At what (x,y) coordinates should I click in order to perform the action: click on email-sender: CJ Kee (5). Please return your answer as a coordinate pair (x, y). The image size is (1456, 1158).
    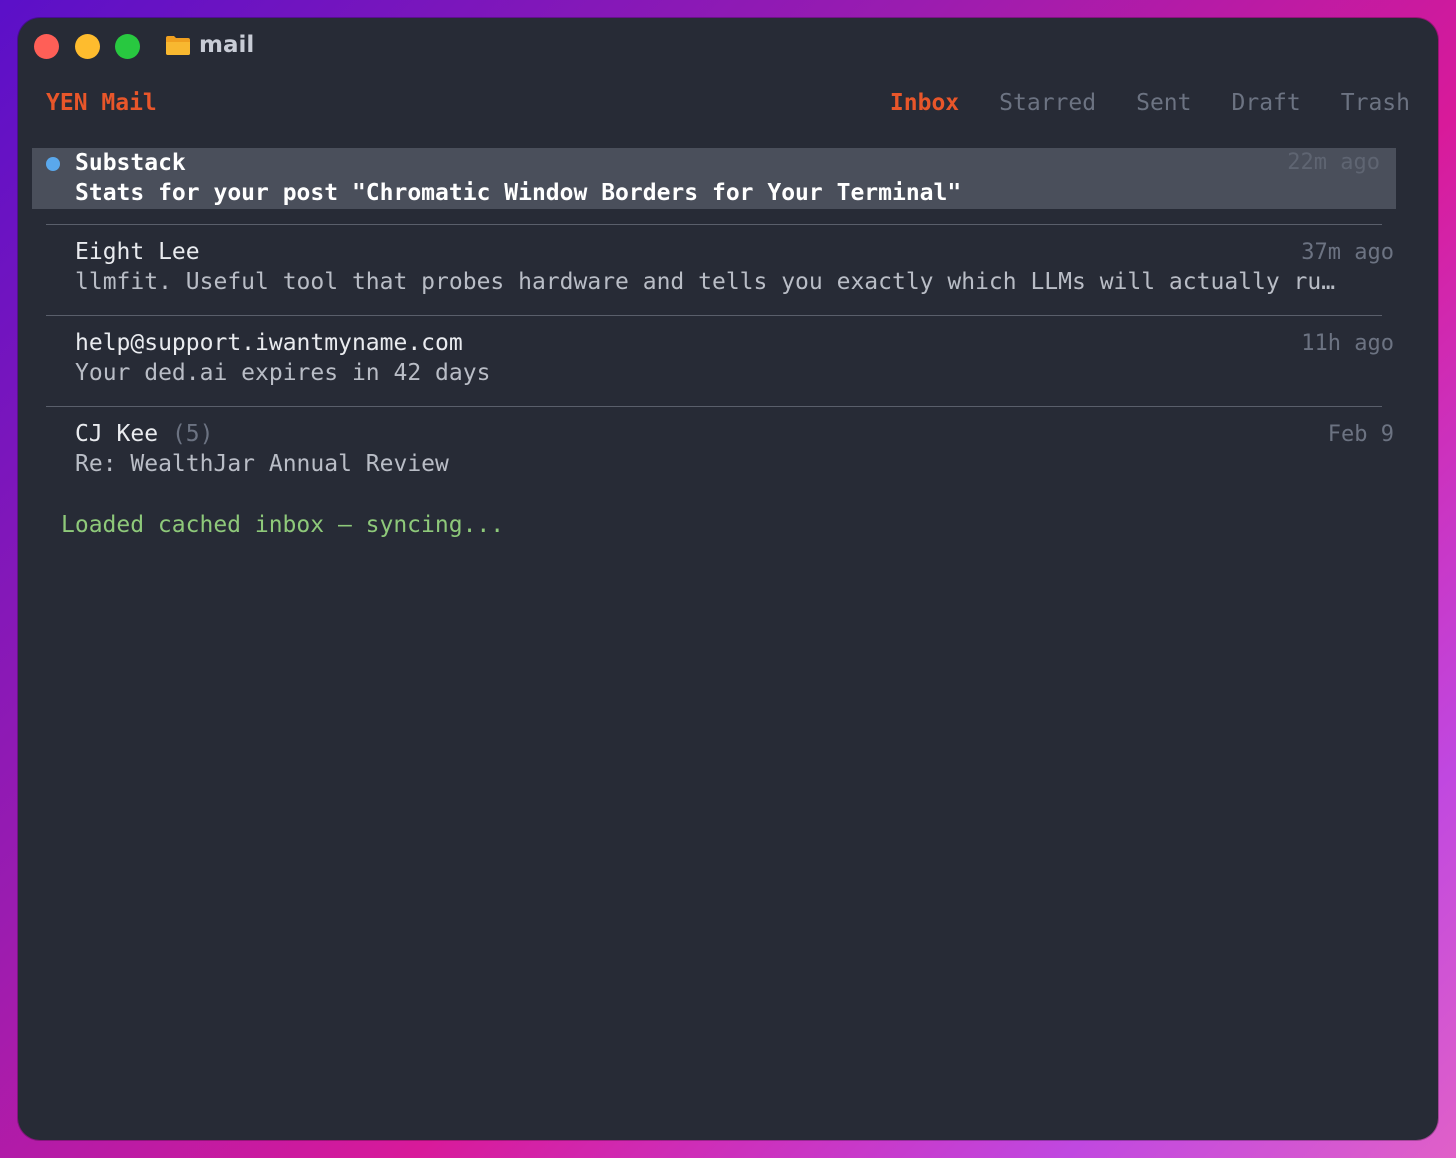
    Looking at the image, I should click on (144, 434).